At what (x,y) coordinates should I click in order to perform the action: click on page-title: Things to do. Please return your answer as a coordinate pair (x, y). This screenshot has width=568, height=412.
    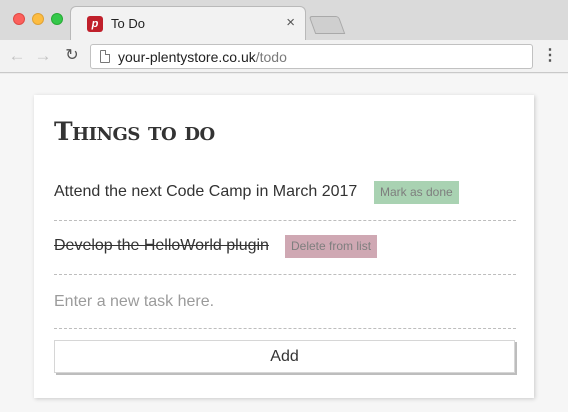
    Looking at the image, I should click on (134, 131).